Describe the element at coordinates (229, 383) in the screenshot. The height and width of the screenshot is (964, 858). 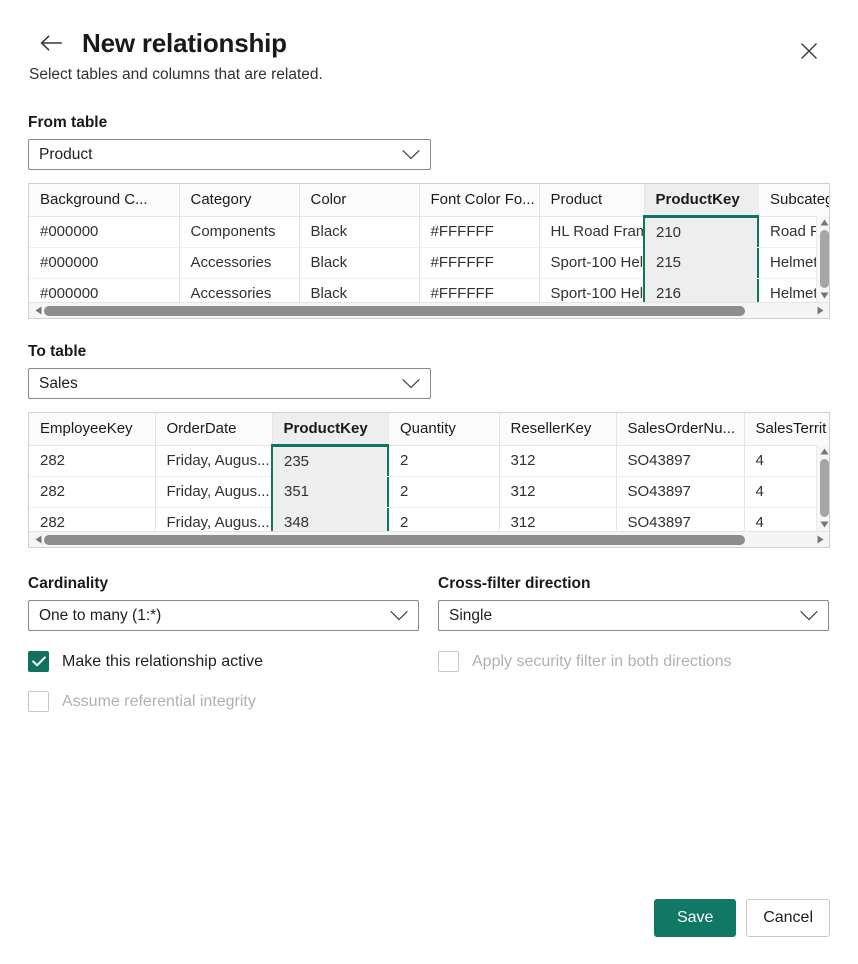
I see `to-table-select: Sales` at that location.